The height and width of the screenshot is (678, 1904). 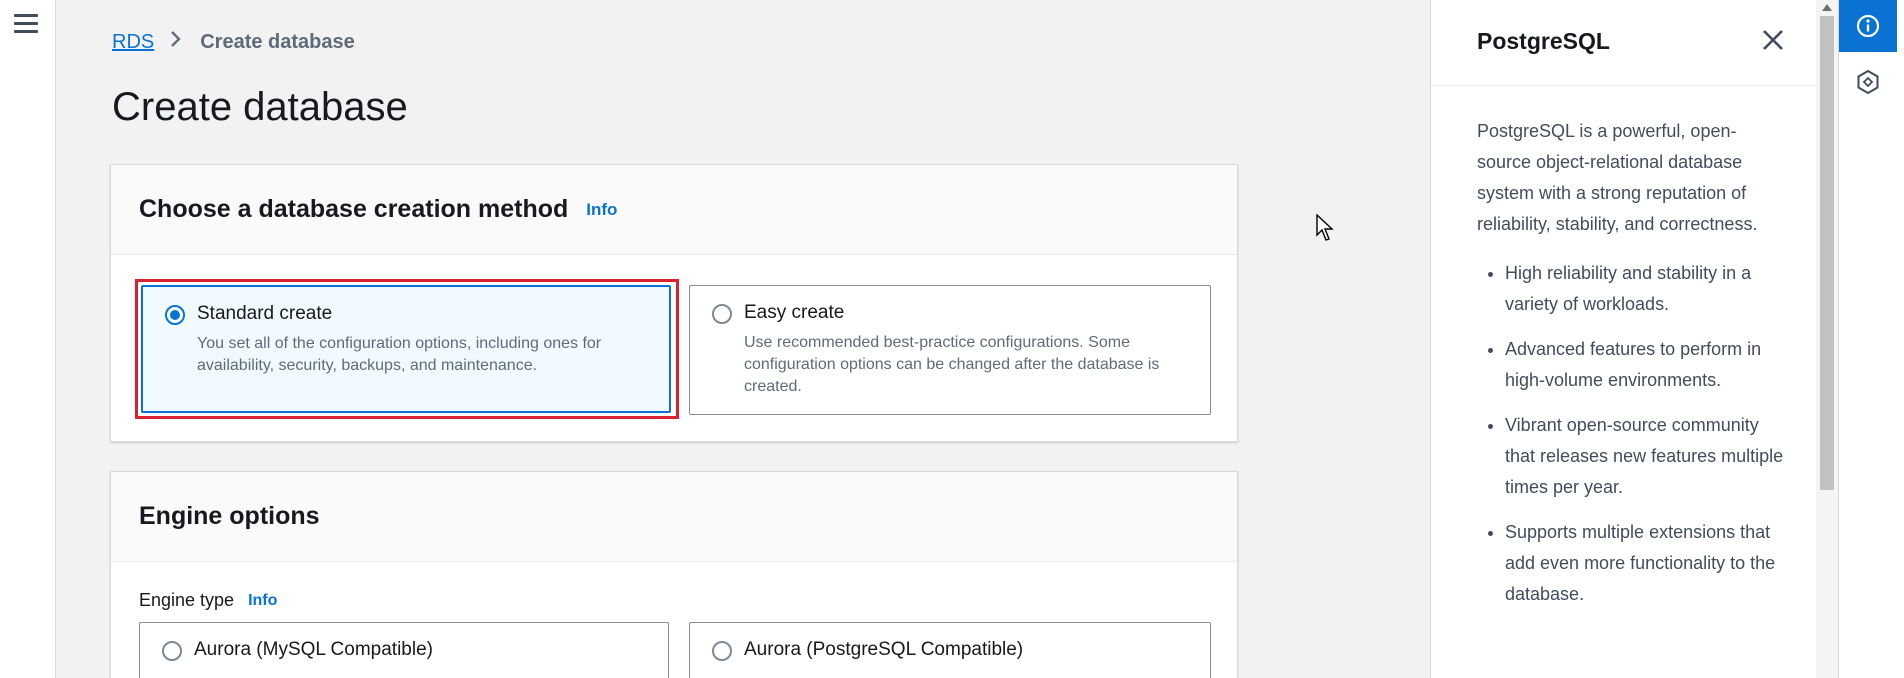 I want to click on chevron-right-icon, so click(x=176, y=42).